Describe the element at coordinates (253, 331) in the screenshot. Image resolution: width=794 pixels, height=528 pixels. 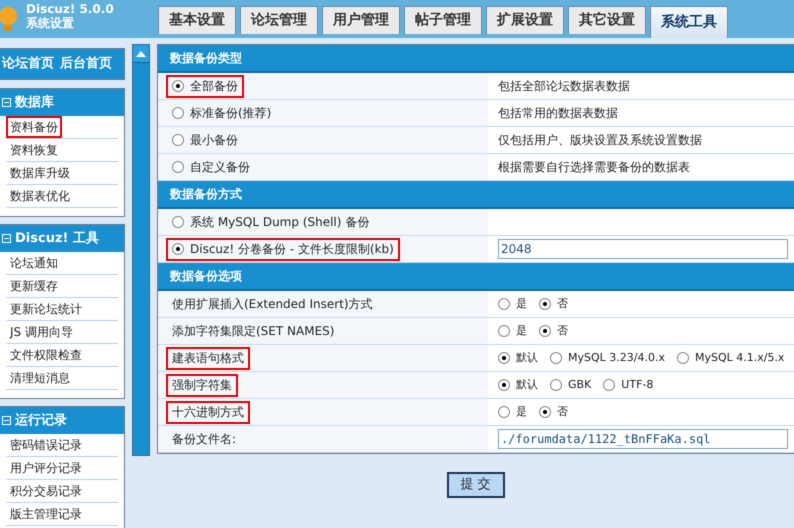
I see `option-label: 添加字符集限定(SET NAMES)` at that location.